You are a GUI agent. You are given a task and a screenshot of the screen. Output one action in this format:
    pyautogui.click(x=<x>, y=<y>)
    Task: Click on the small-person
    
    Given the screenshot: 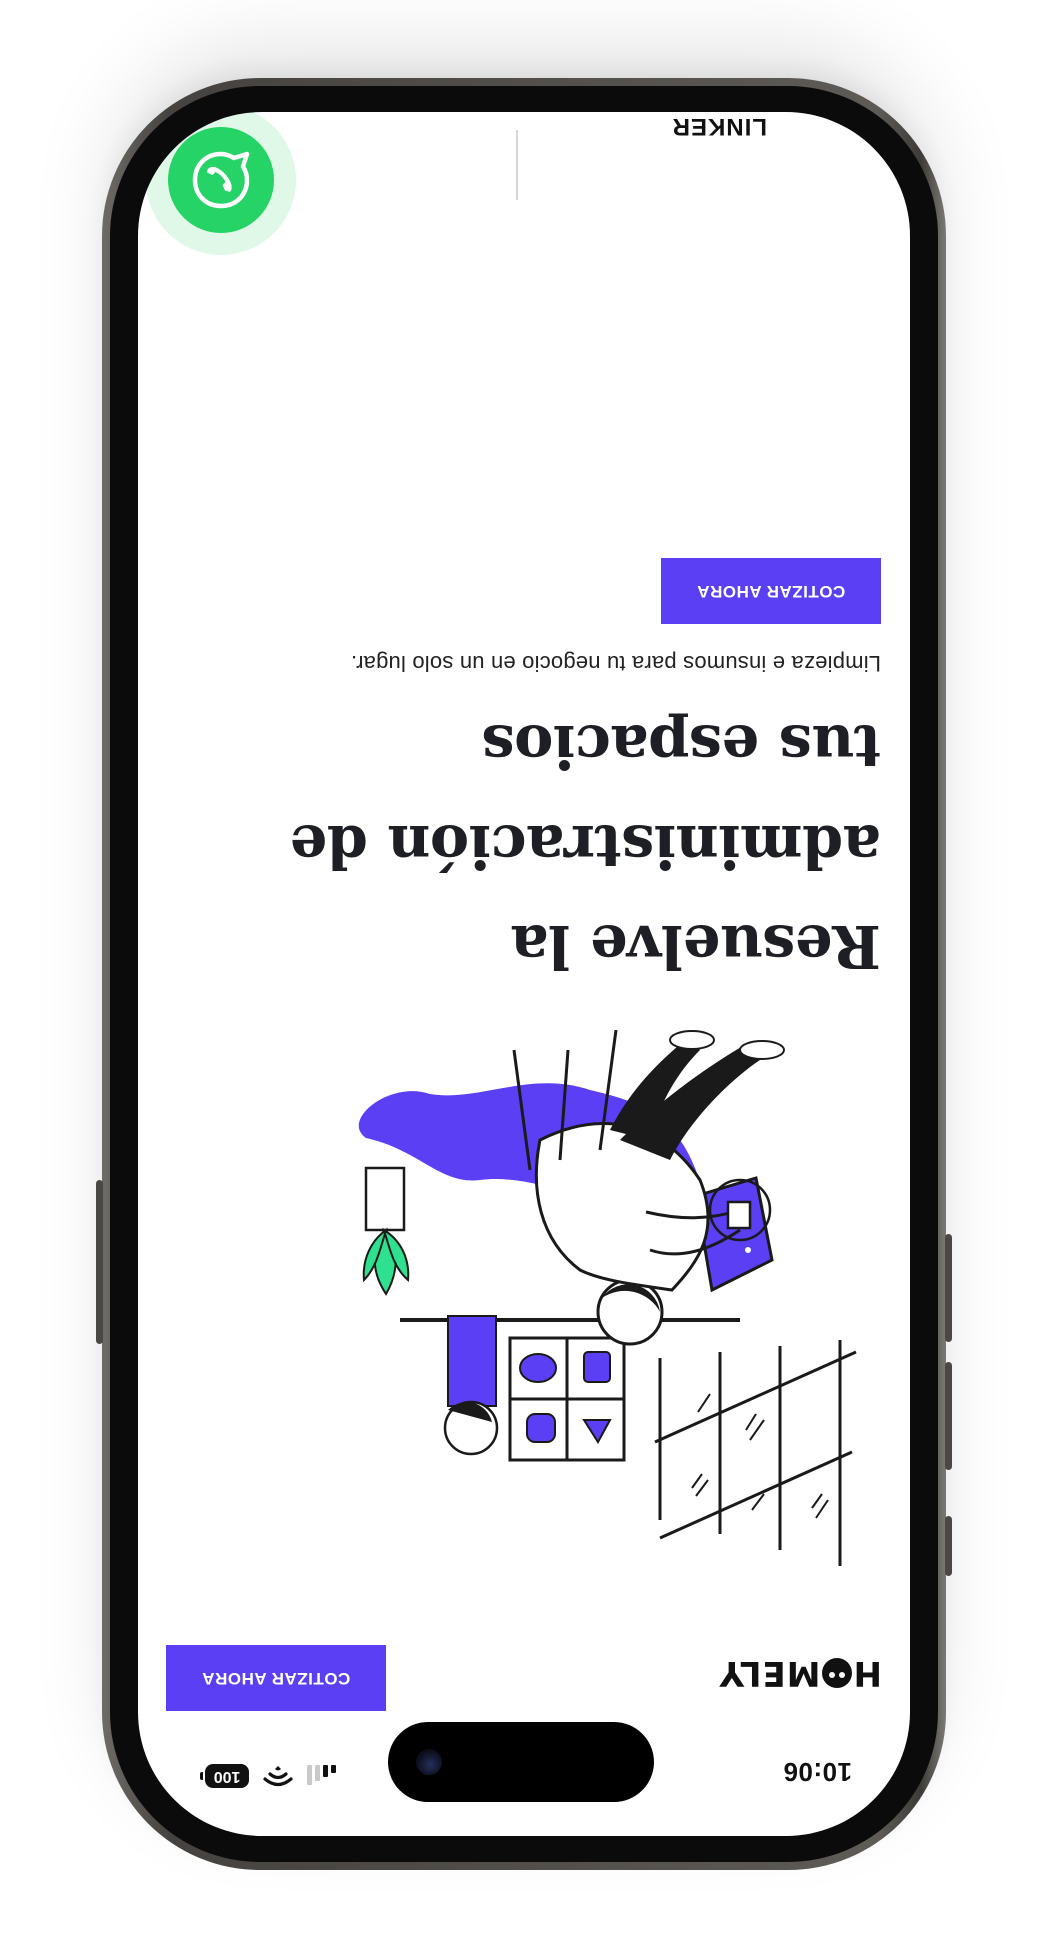 What is the action you would take?
    pyautogui.click(x=471, y=1385)
    